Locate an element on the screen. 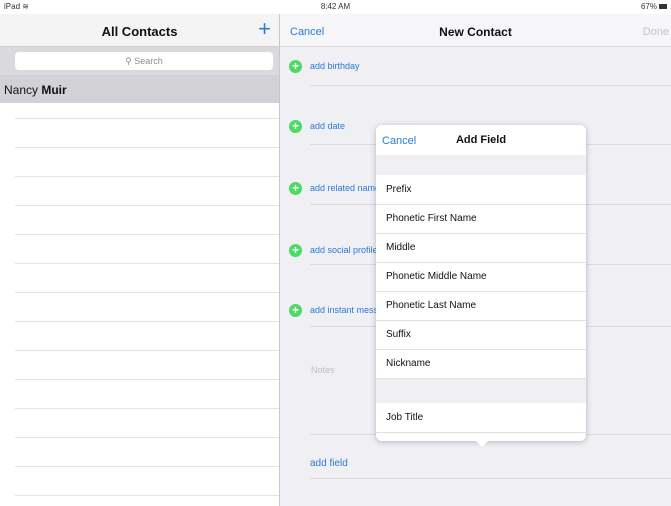 The image size is (671, 506). contacts-header: All Contacts + is located at coordinates (139, 30).